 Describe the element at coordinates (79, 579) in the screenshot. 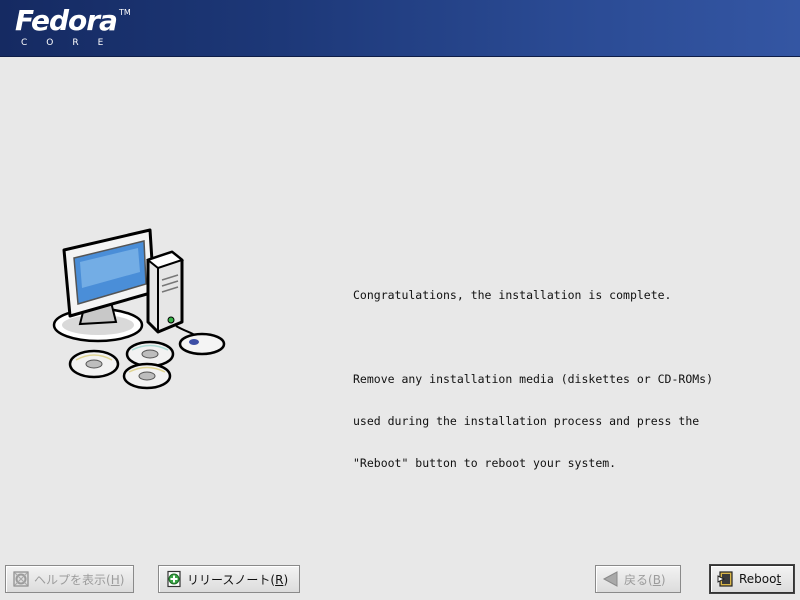

I see `help-button-label: ヘルプを表示(H)` at that location.